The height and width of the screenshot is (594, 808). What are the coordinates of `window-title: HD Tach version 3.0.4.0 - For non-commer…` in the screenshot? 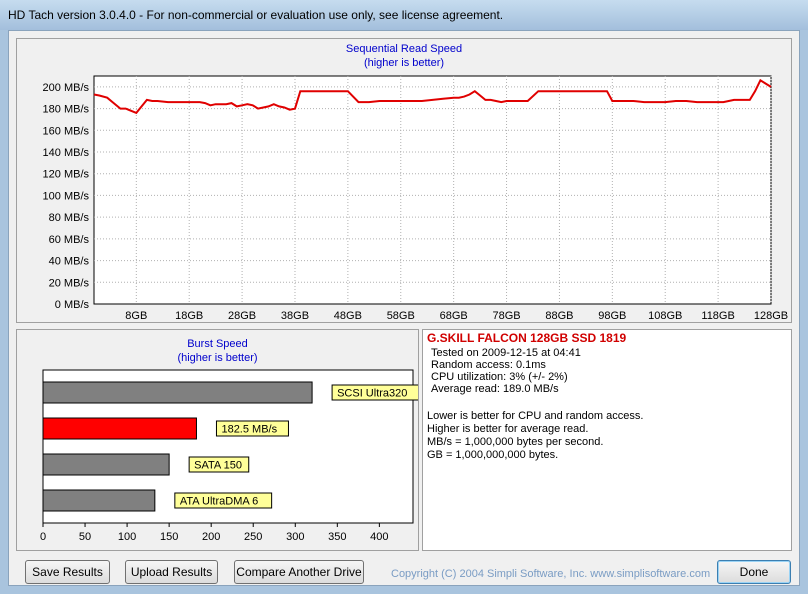 It's located at (256, 15).